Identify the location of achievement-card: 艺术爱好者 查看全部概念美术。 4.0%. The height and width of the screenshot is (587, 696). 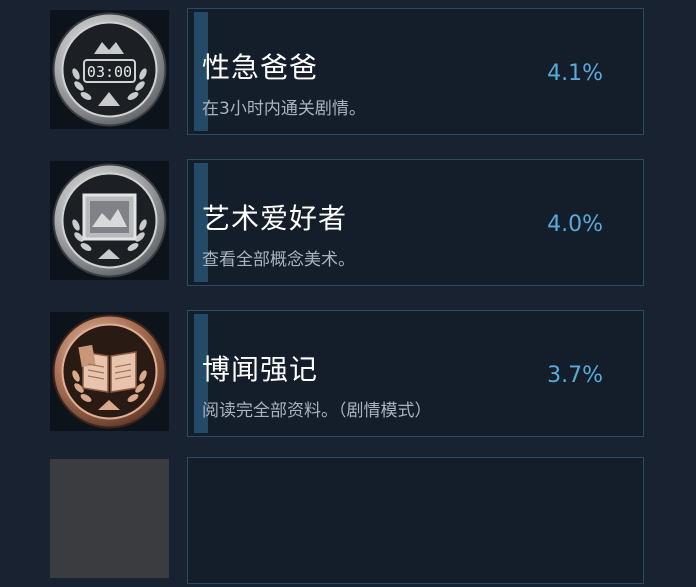
(415, 222).